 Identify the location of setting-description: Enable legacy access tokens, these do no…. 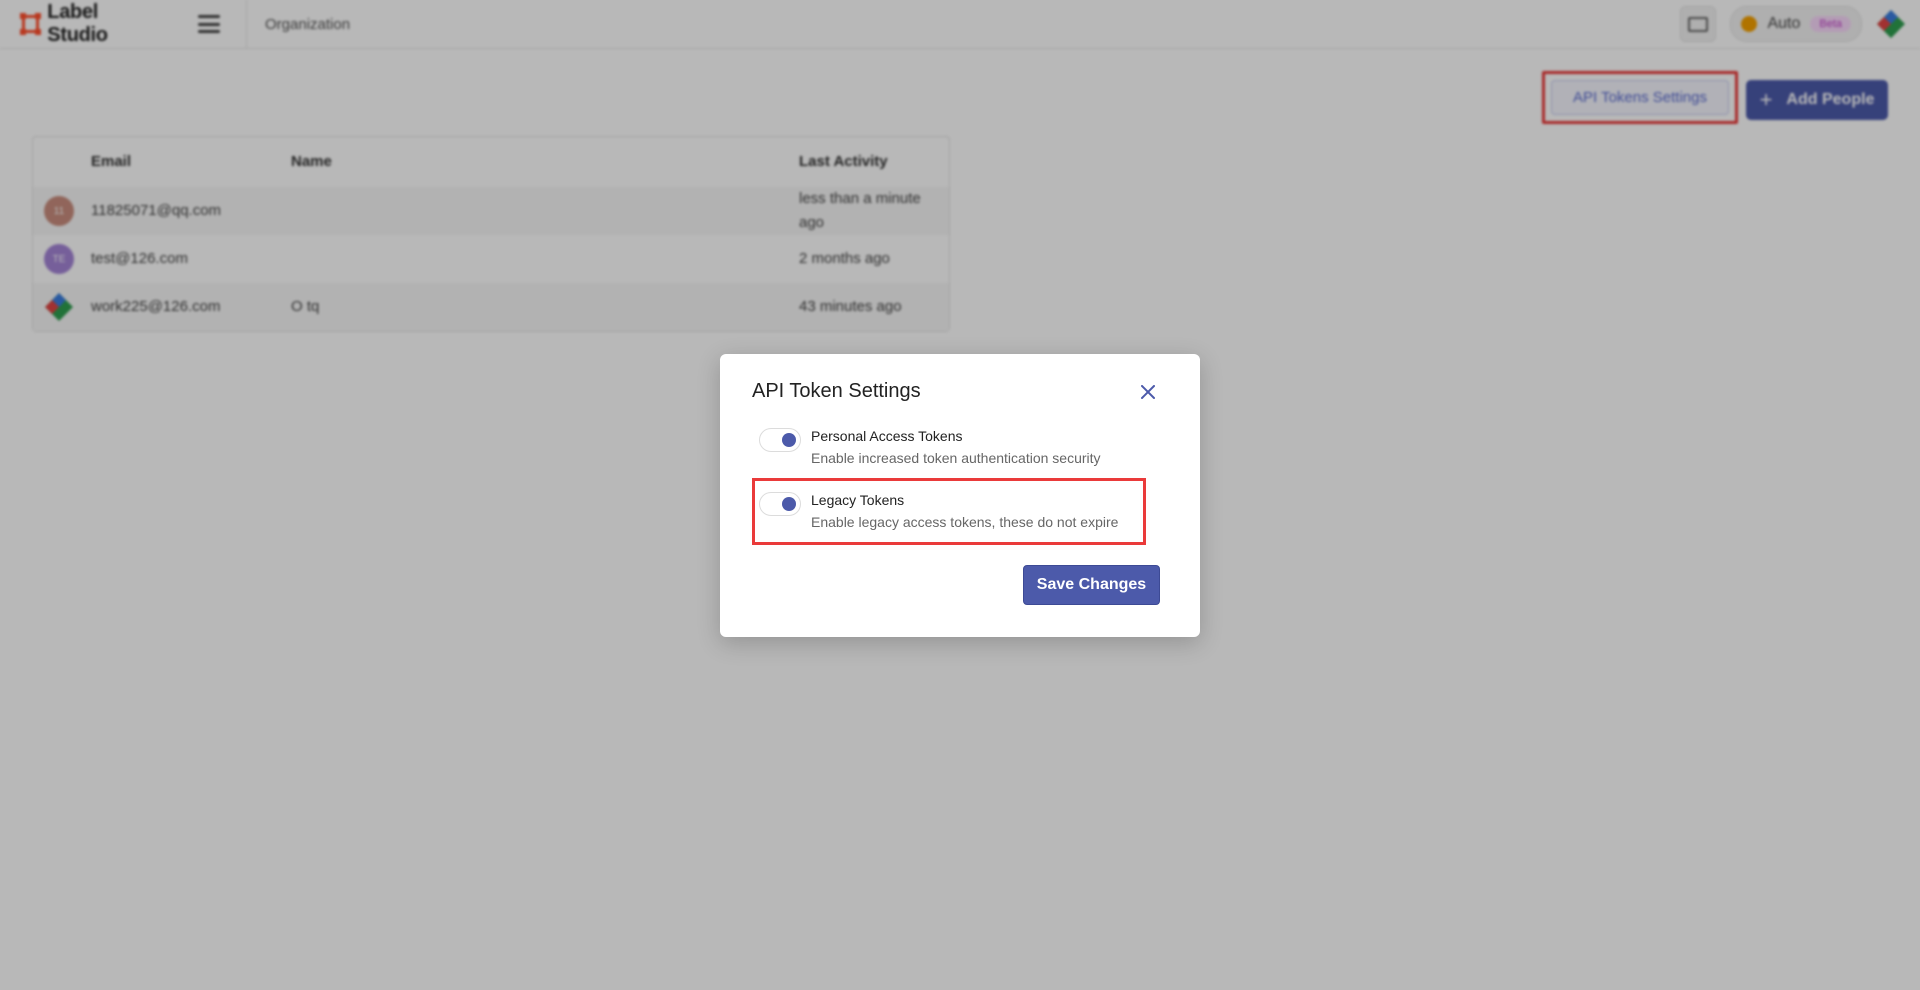
(965, 522).